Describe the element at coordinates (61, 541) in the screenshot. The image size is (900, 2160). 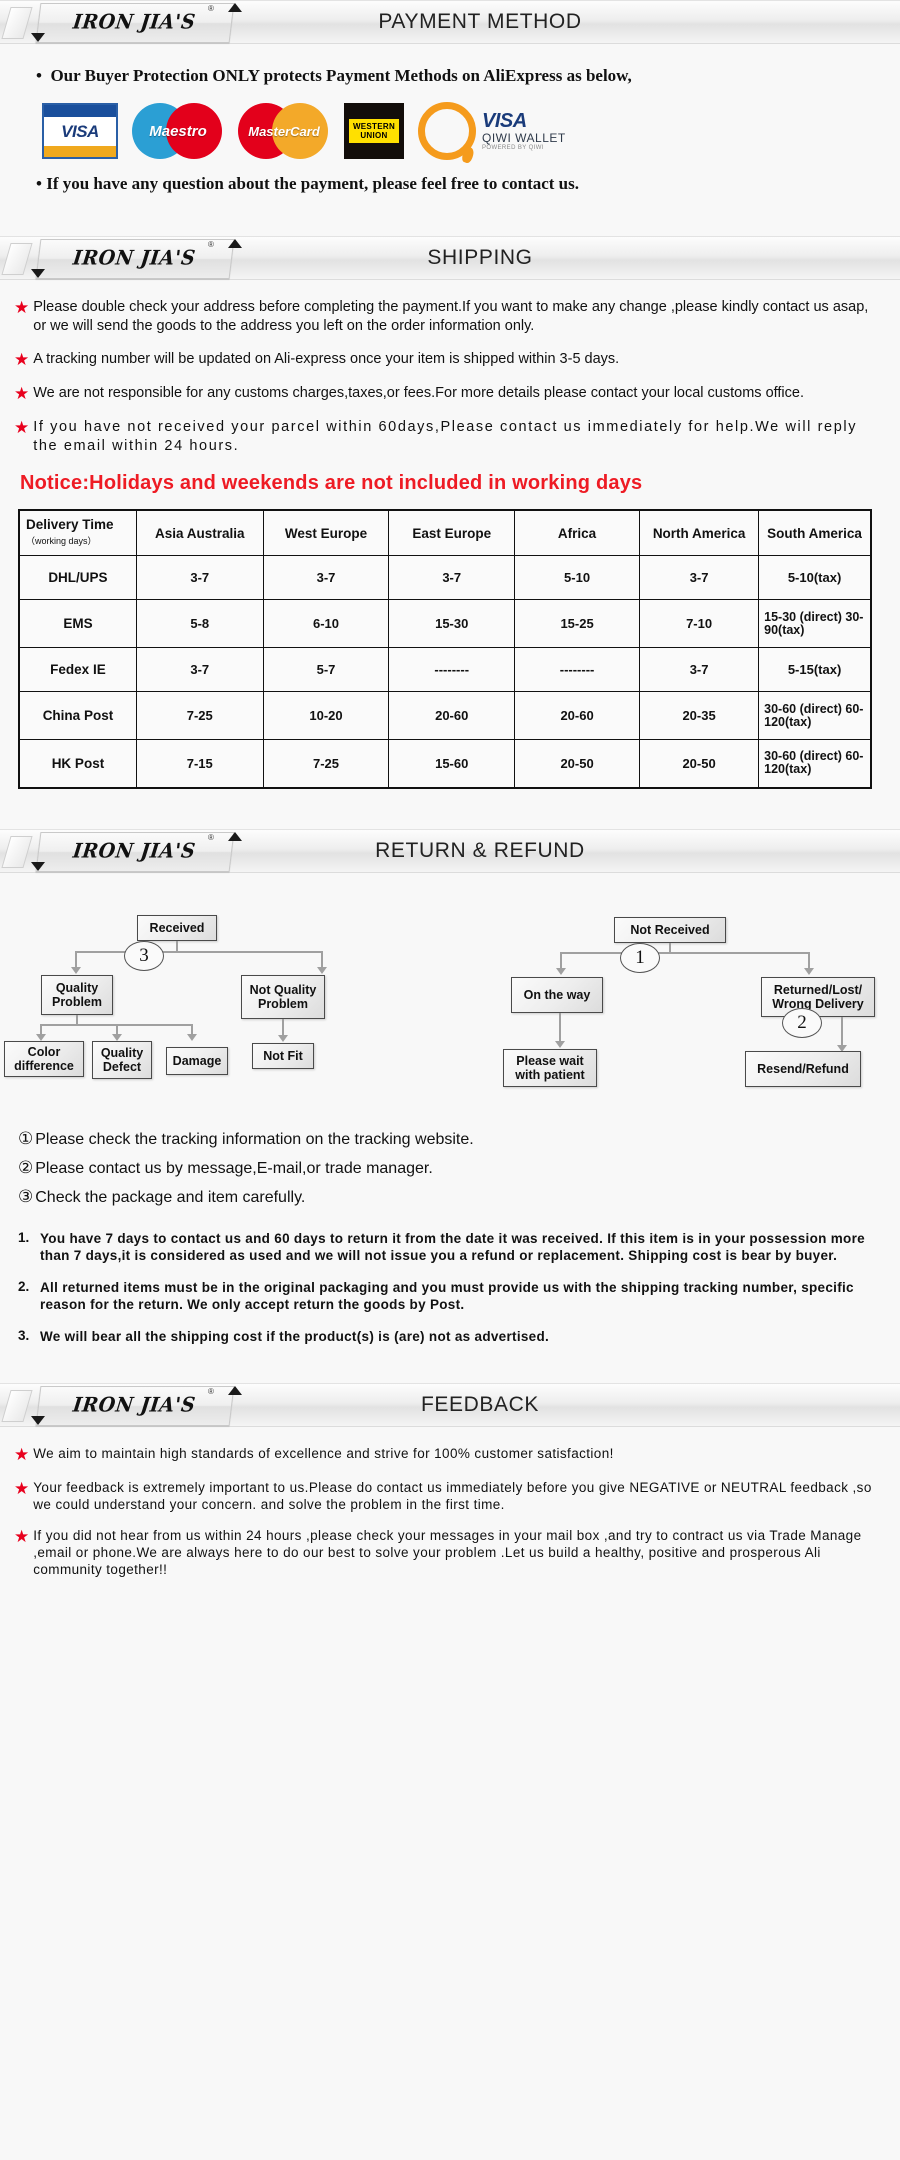
I see `table-corner-sub: （working days）` at that location.